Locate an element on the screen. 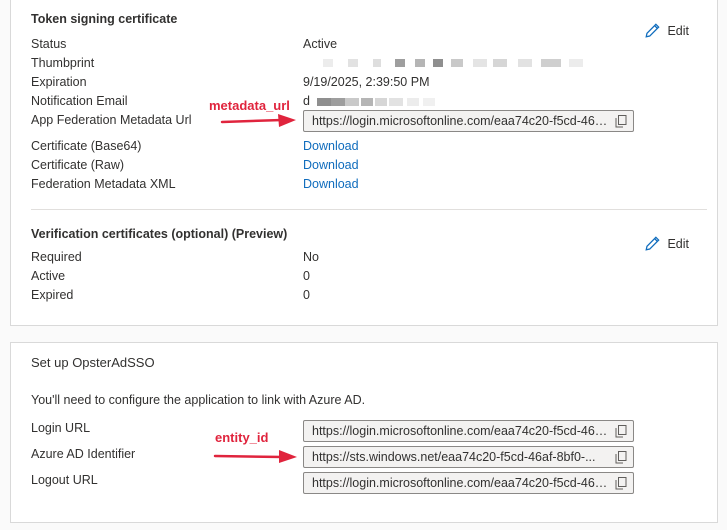  email-redaction-mosaic is located at coordinates (376, 101).